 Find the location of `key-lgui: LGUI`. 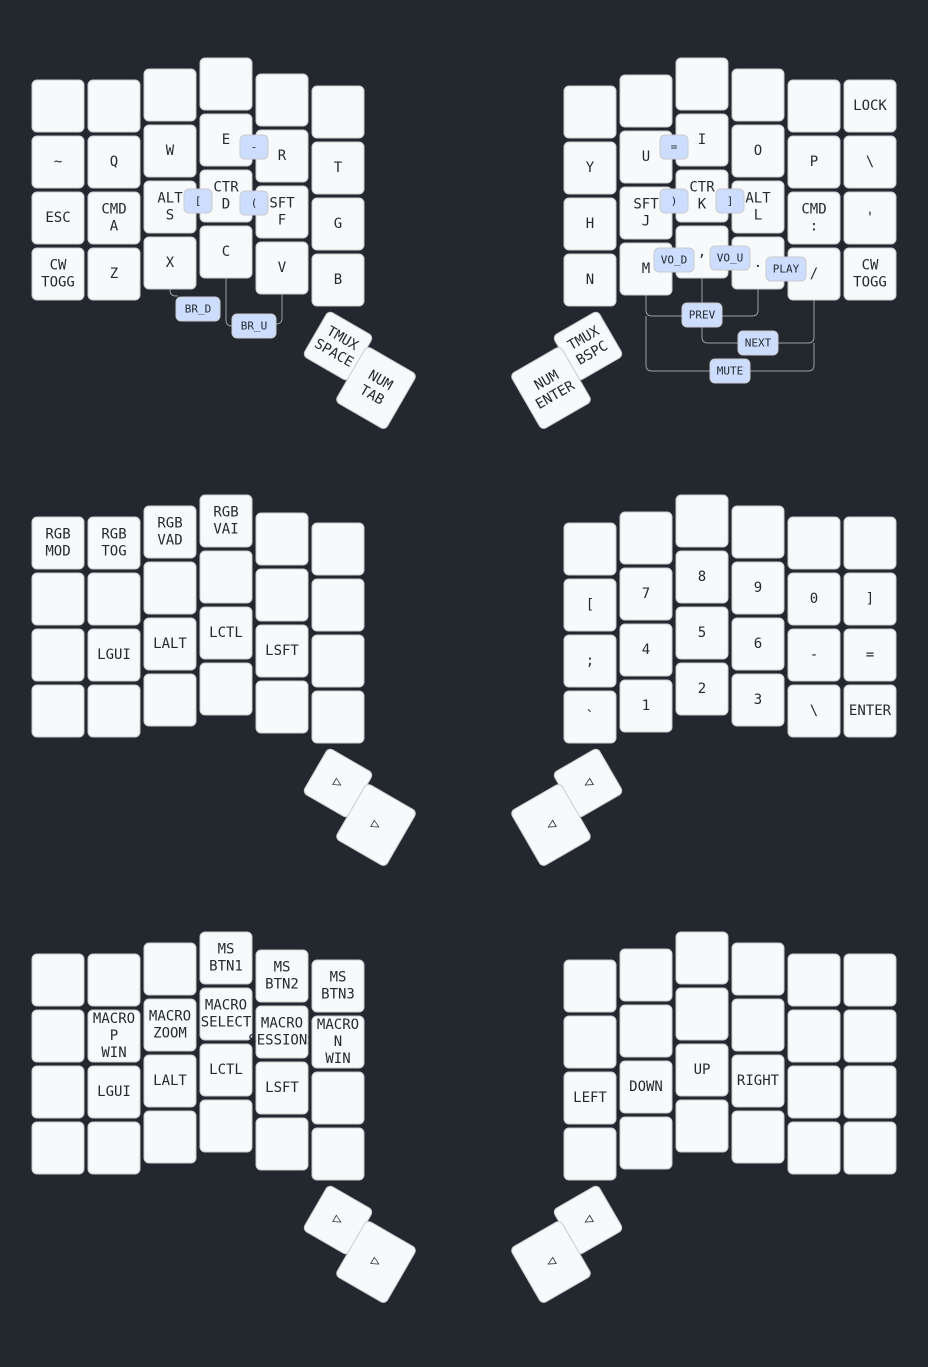

key-lgui: LGUI is located at coordinates (114, 655).